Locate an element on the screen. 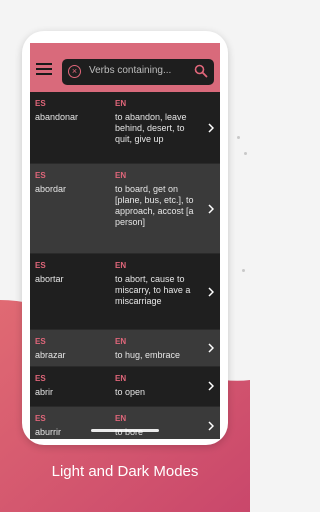 This screenshot has height=512, width=320. spanish-verb: abortar is located at coordinates (49, 279).